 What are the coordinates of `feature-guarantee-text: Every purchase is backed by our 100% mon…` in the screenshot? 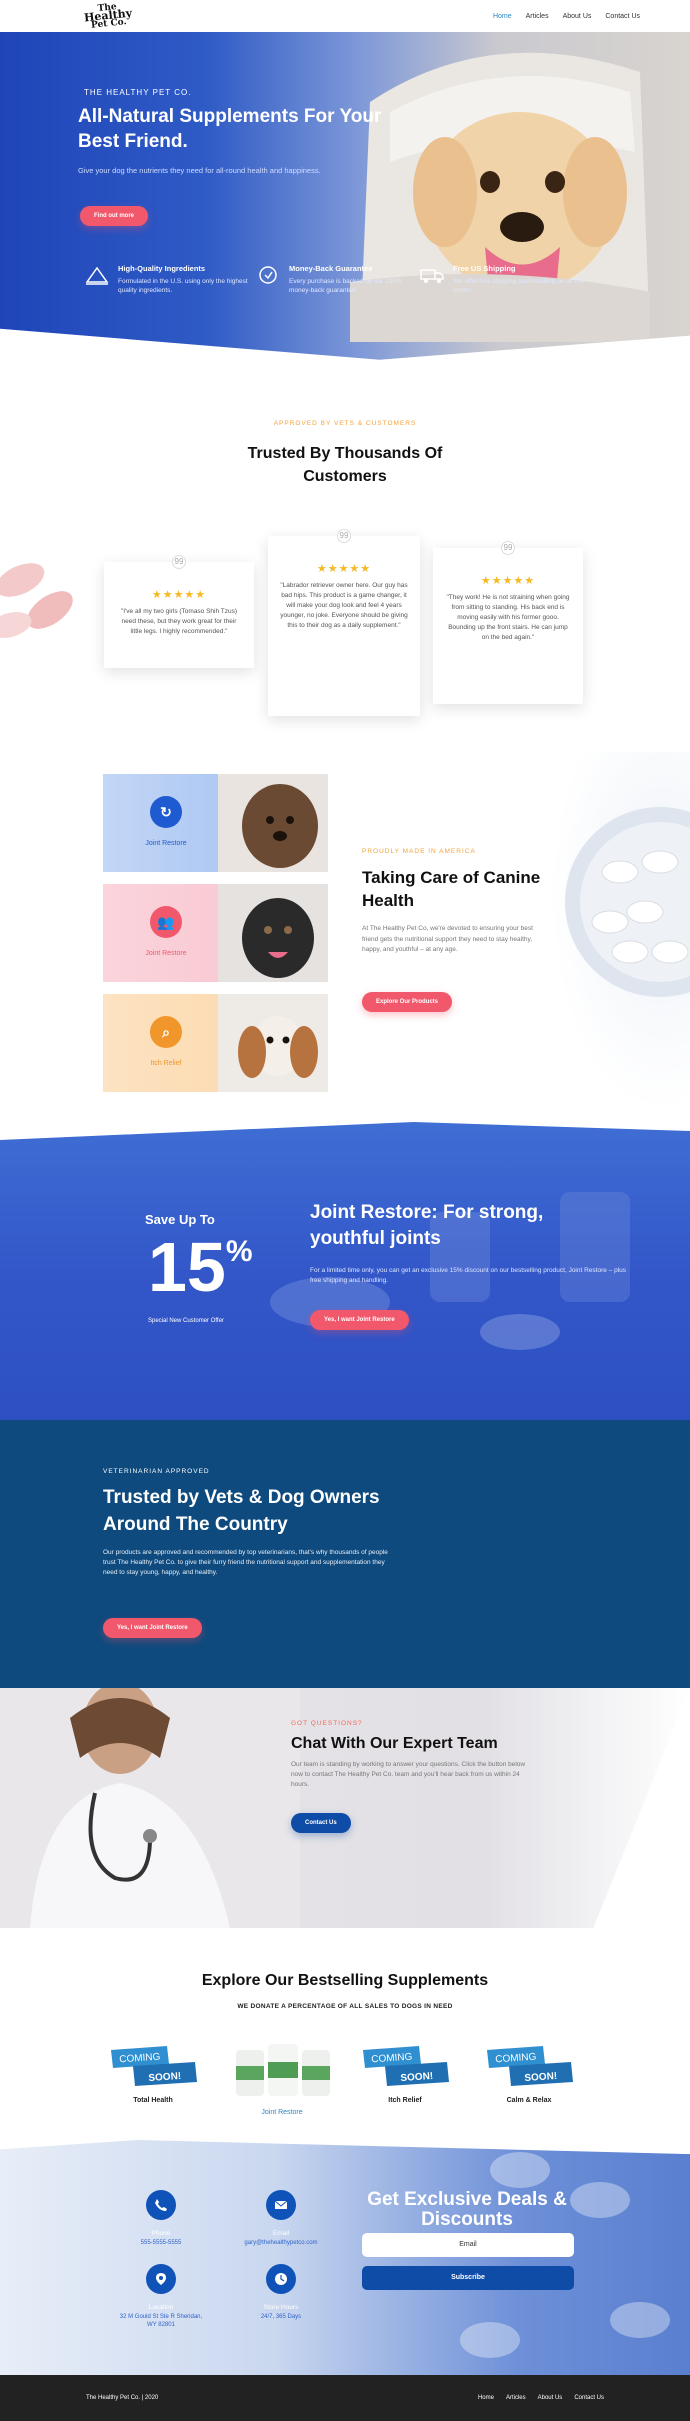 It's located at (345, 286).